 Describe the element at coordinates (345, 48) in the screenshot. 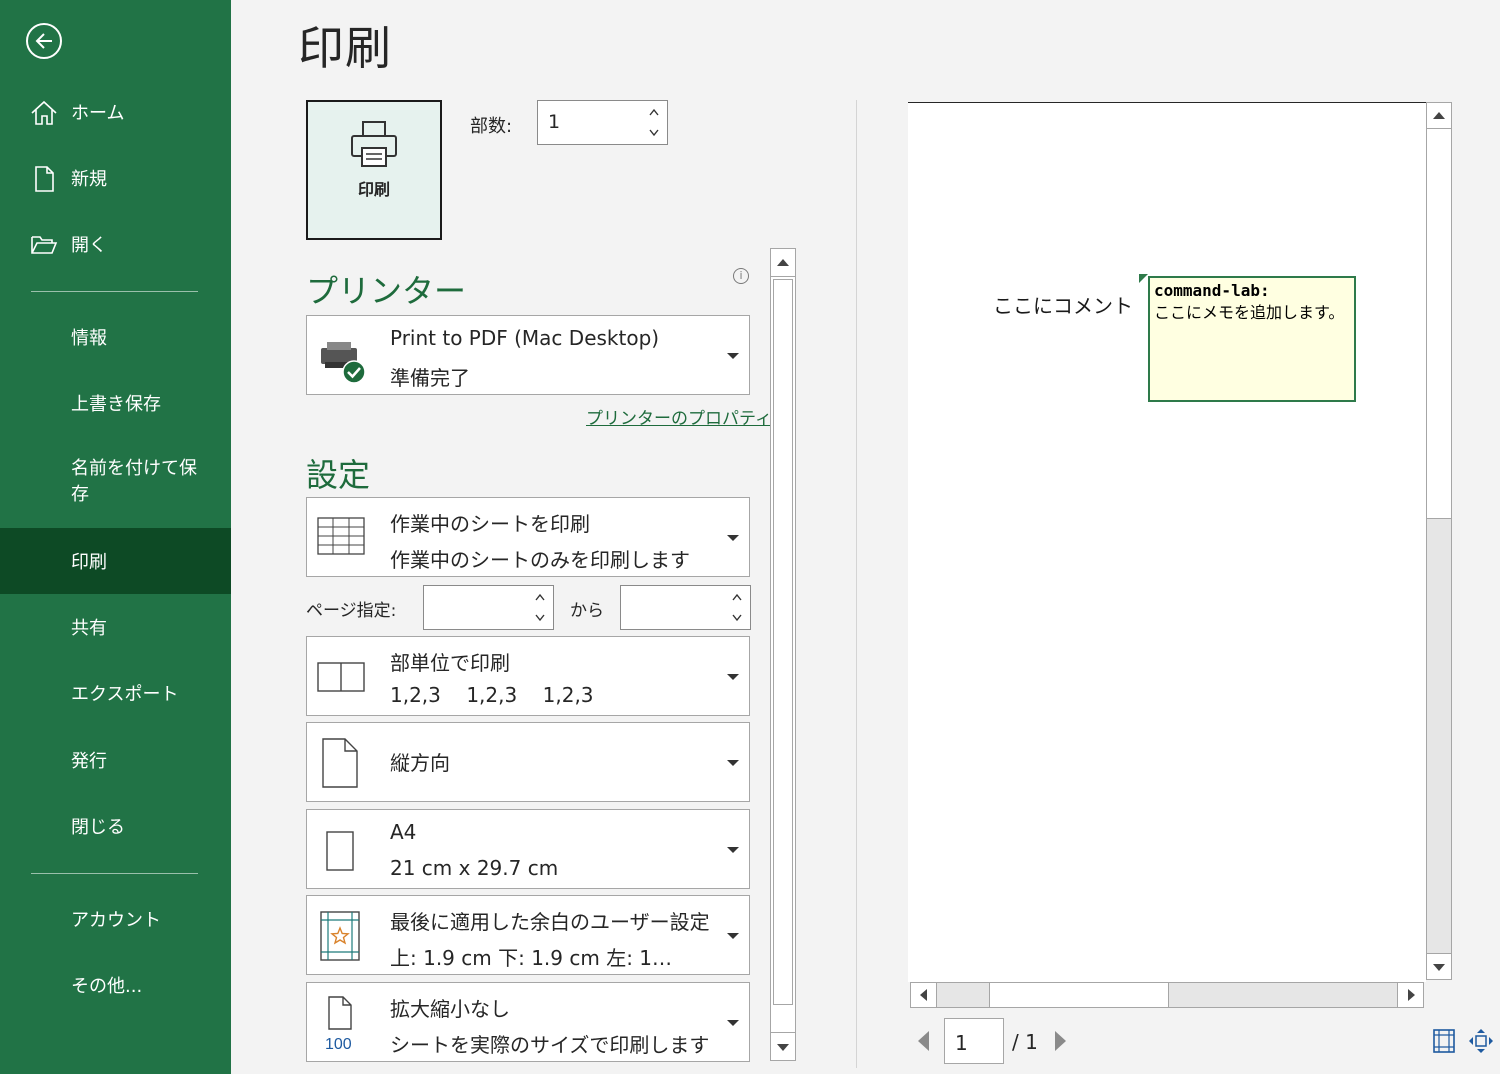

I see `page-title: 印刷` at that location.